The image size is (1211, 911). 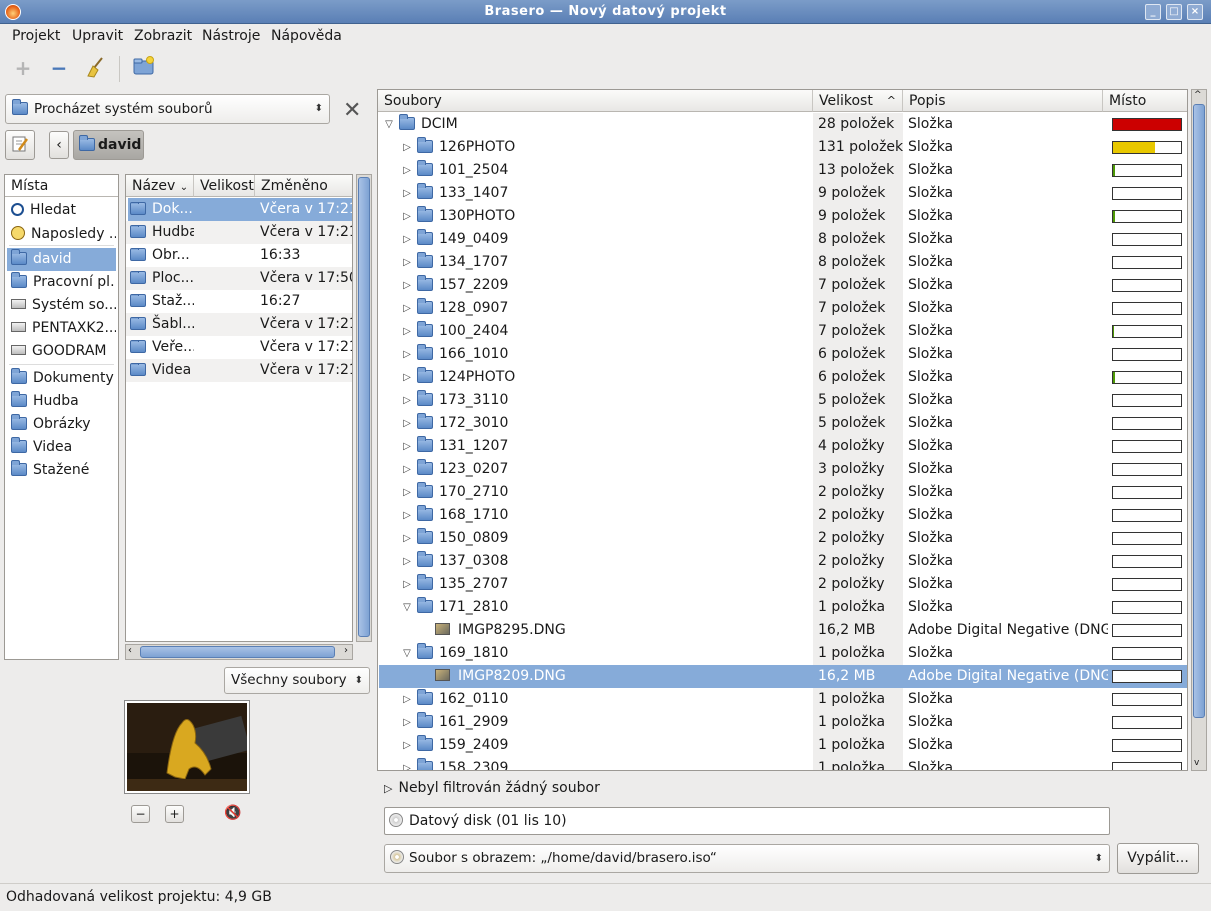 What do you see at coordinates (1199, 411) in the screenshot?
I see `project-vscroll-thumb` at bounding box center [1199, 411].